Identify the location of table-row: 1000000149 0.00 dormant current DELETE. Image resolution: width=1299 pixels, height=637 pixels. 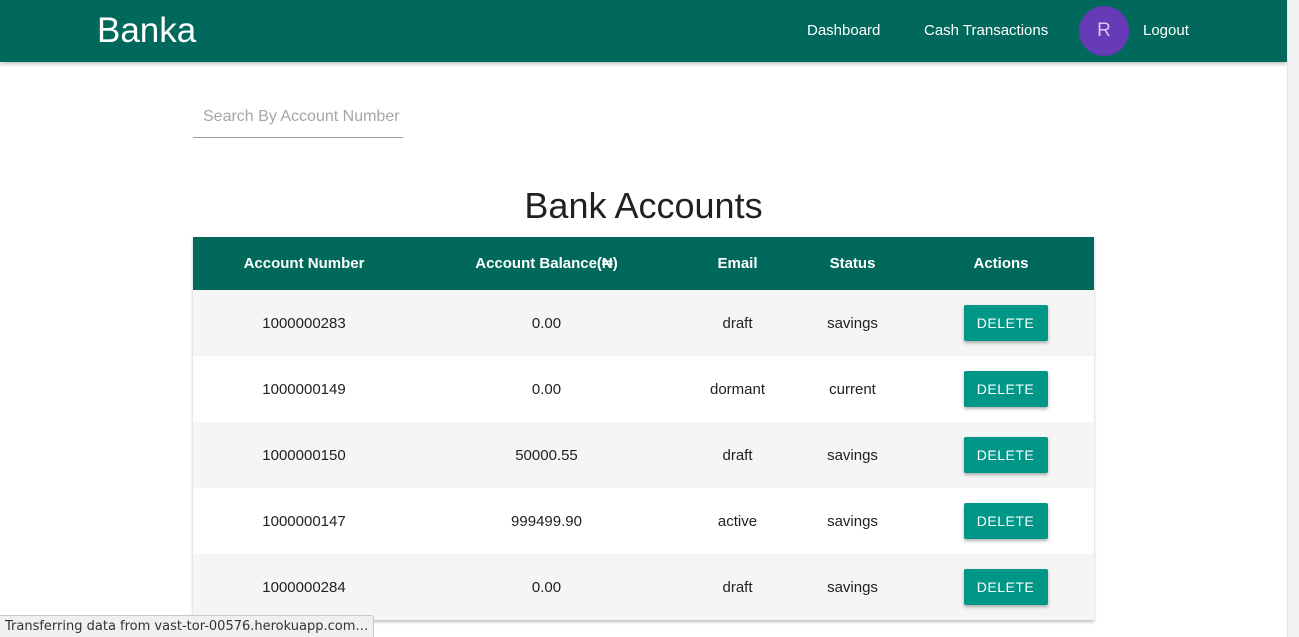
(643, 389).